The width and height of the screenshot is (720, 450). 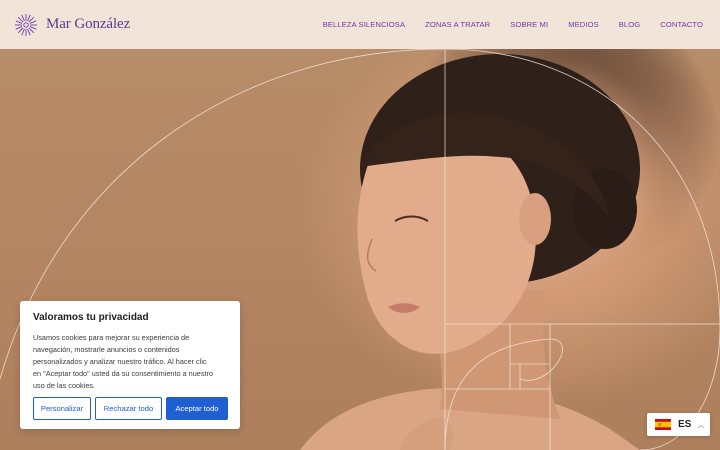 I want to click on language-switcher: ES ︿, so click(x=678, y=424).